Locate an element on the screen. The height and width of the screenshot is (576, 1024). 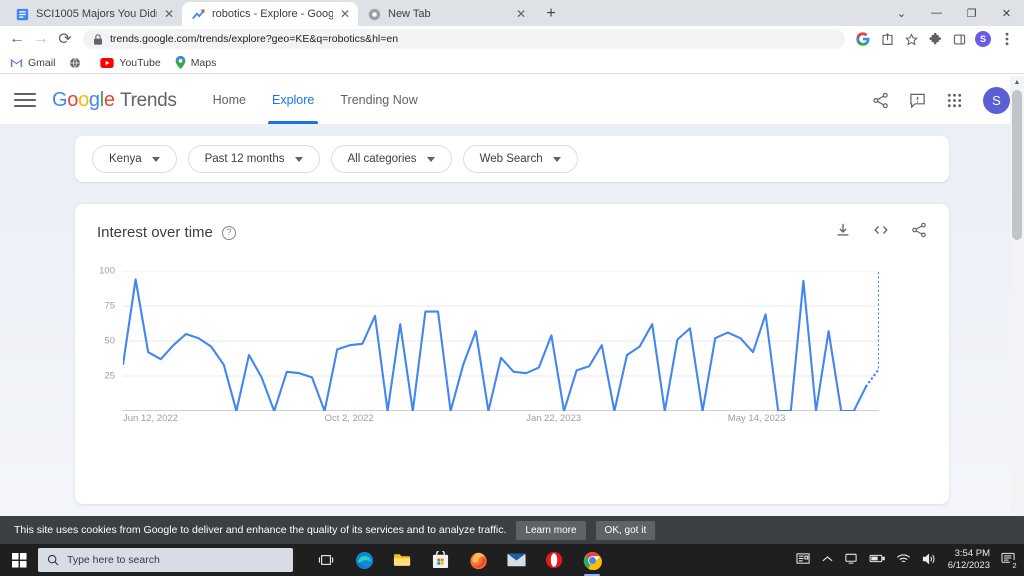
embed-code-icon is located at coordinates (881, 232).